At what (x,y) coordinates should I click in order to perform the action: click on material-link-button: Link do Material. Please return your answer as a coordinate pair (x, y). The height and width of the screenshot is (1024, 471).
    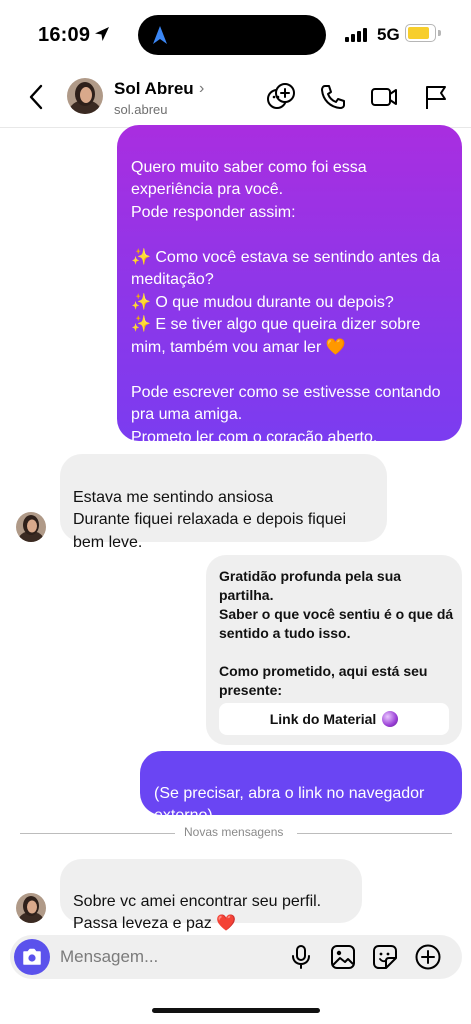
    Looking at the image, I should click on (334, 719).